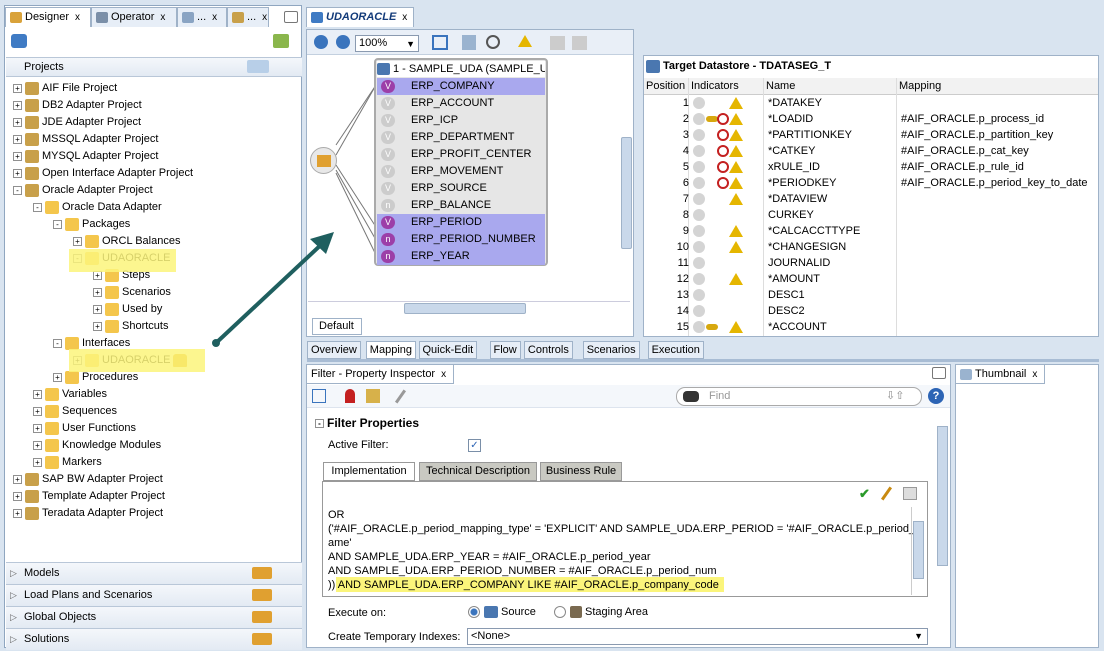 The height and width of the screenshot is (651, 1104). What do you see at coordinates (936, 396) in the screenshot?
I see `help-icon: ?` at bounding box center [936, 396].